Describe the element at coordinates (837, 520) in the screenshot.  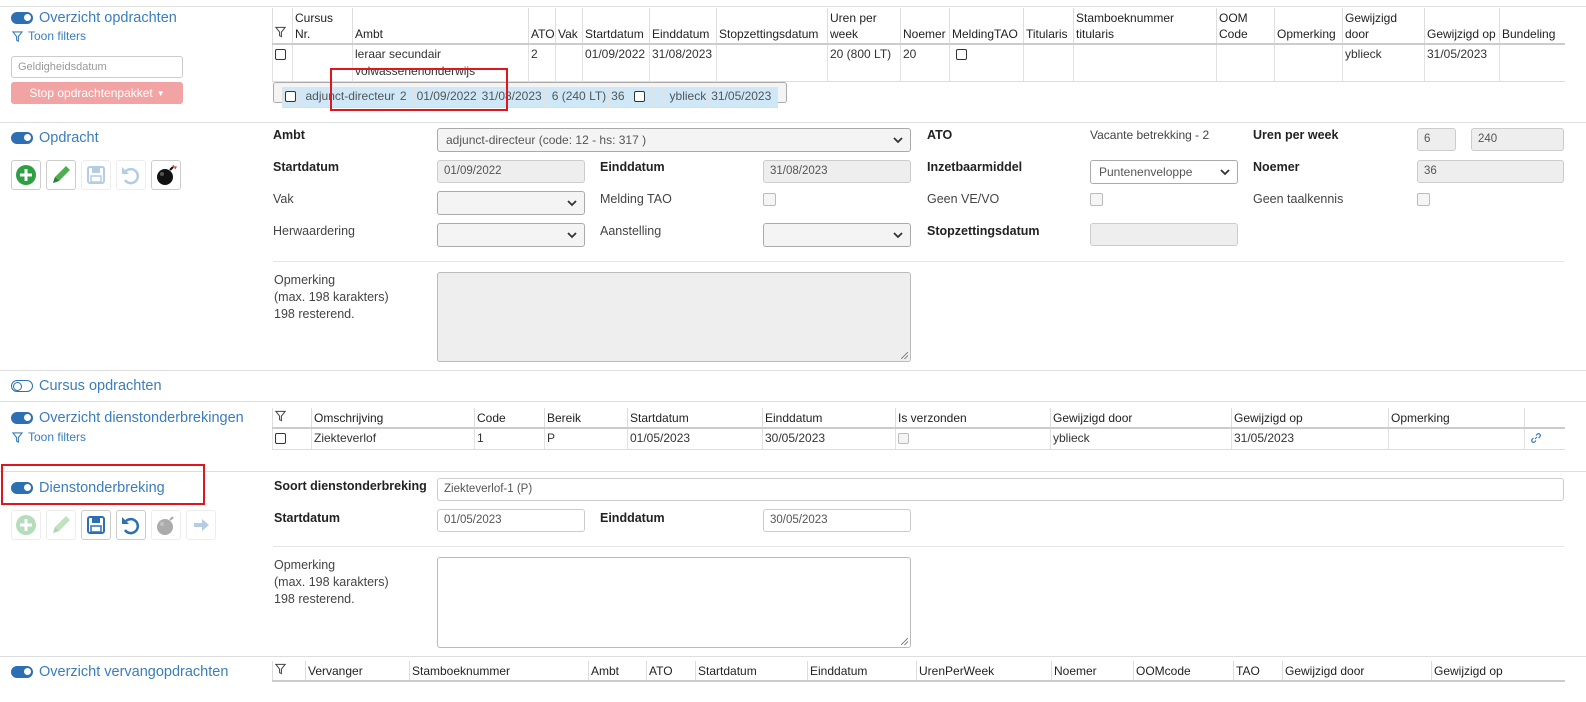
I see `einddatum-input: 30/05/2023` at that location.